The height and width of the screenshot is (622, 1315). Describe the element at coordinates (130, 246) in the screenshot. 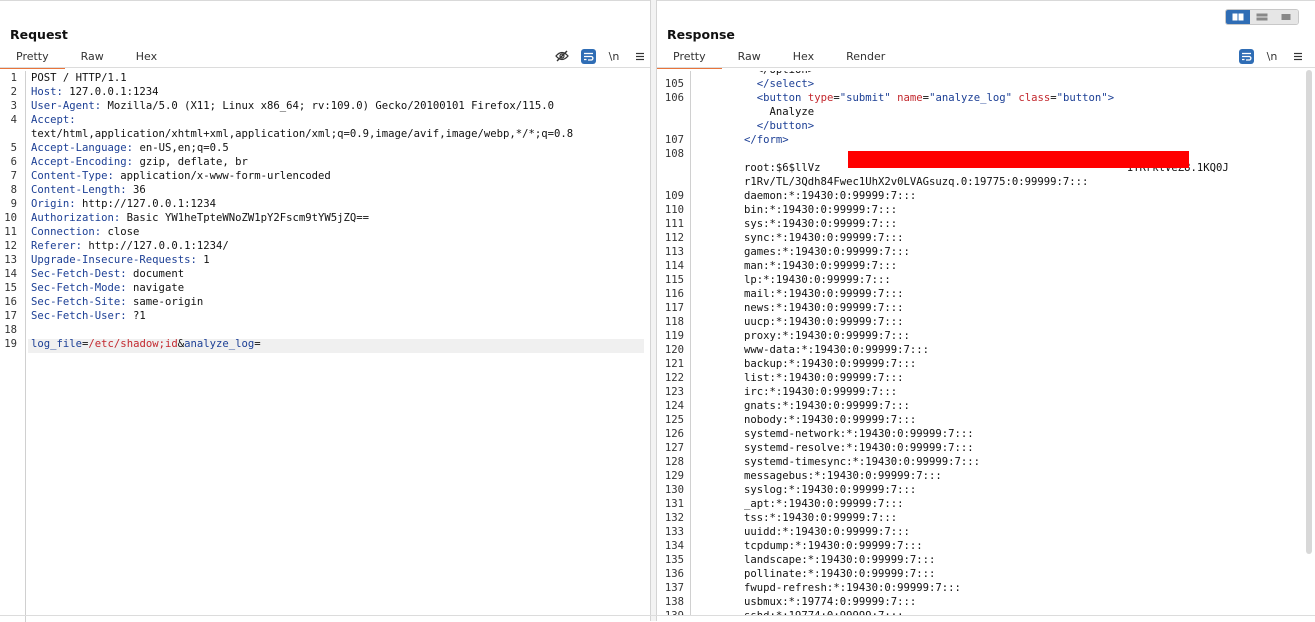

I see `request-code-line: Referer: http://127.0.0.1:1234/` at that location.